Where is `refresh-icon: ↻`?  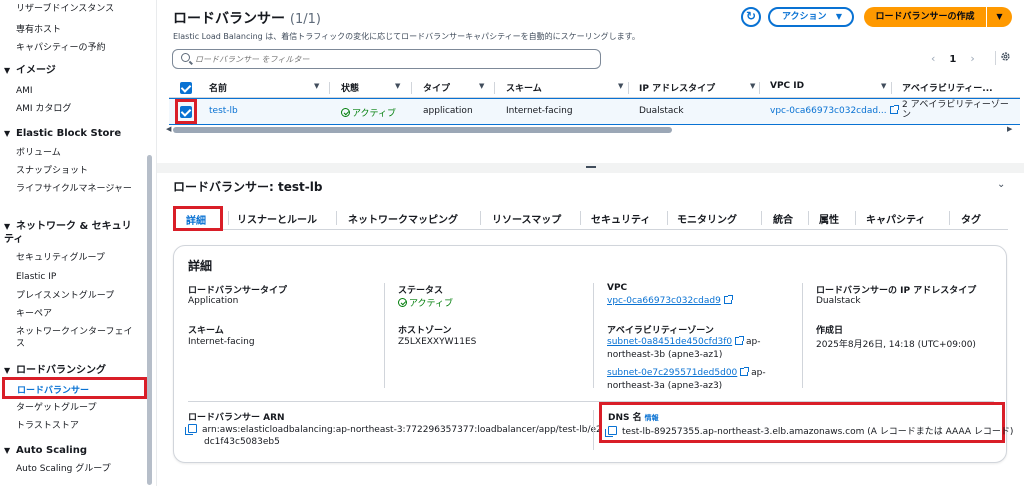
refresh-icon: ↻ is located at coordinates (751, 16).